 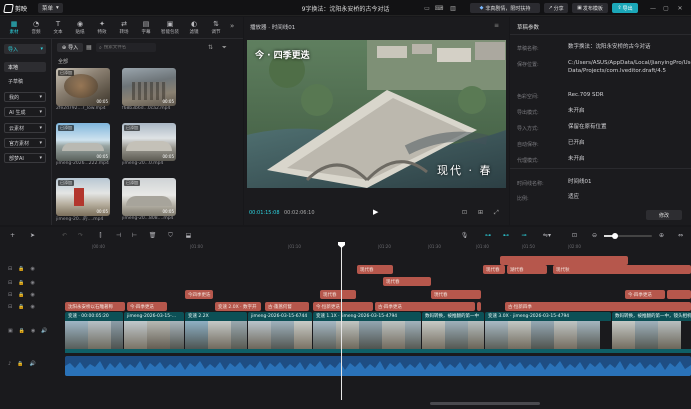 What do you see at coordinates (625, 8) in the screenshot?
I see `export-button: ⇪ 导出` at bounding box center [625, 8].